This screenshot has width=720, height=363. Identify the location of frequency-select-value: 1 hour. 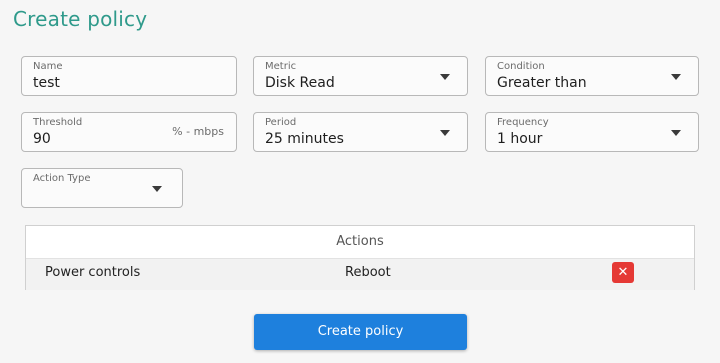
(520, 139).